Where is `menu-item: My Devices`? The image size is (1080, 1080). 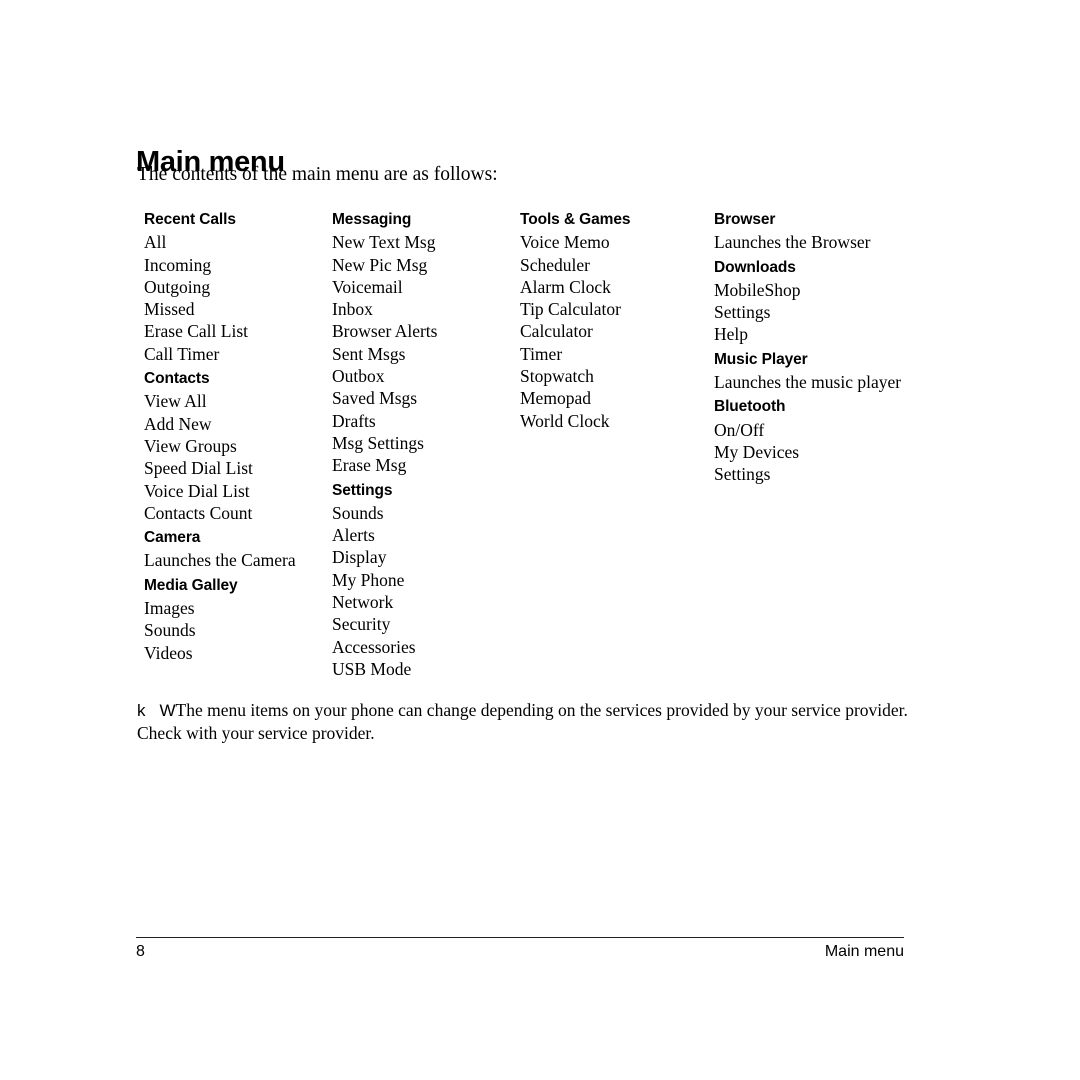
menu-item: My Devices is located at coordinates (757, 451).